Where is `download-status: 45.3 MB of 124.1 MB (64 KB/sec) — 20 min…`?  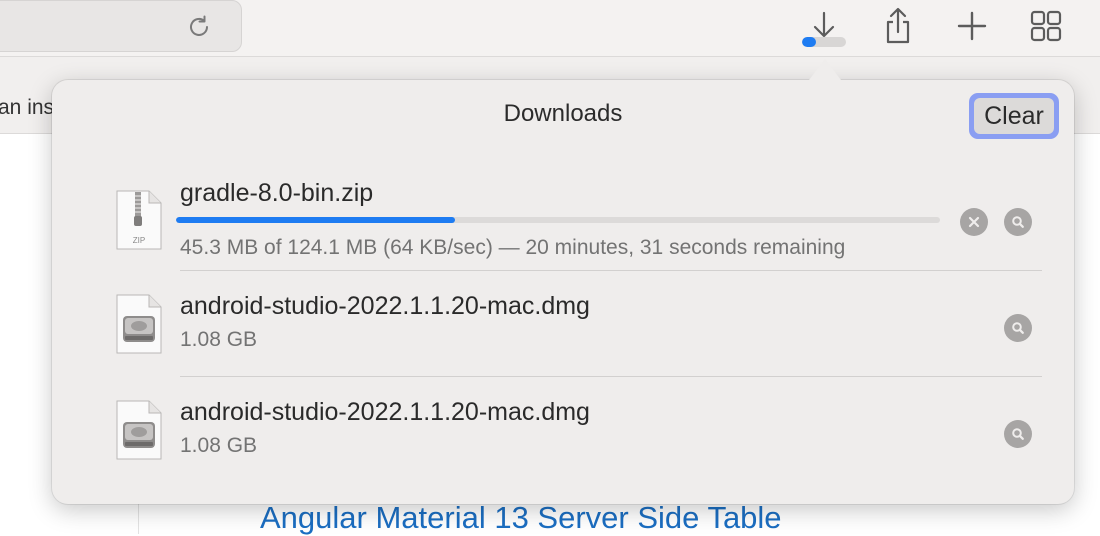
download-status: 45.3 MB of 124.1 MB (64 KB/sec) — 20 min… is located at coordinates (513, 247).